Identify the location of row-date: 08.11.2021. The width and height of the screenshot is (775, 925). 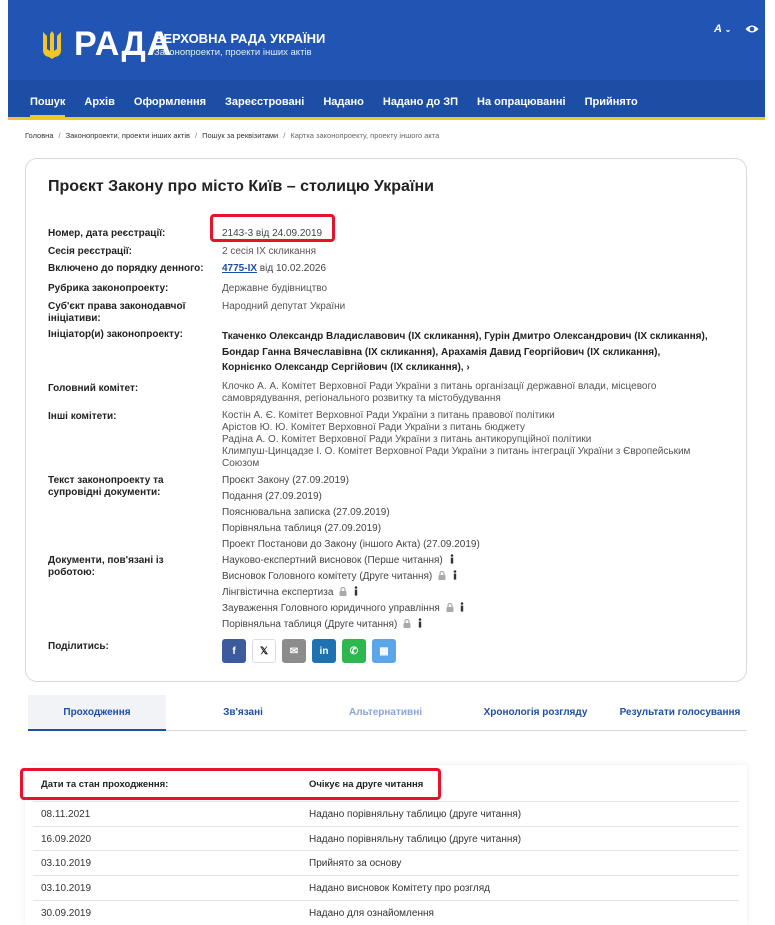
(66, 814).